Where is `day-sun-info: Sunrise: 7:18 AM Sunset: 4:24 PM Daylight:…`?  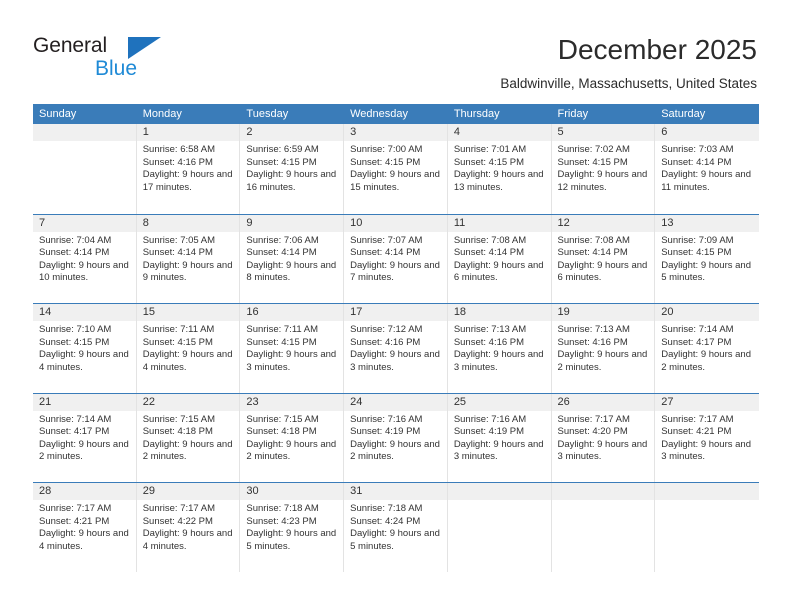
day-sun-info: Sunrise: 7:18 AM Sunset: 4:24 PM Daylight:… is located at coordinates (395, 526).